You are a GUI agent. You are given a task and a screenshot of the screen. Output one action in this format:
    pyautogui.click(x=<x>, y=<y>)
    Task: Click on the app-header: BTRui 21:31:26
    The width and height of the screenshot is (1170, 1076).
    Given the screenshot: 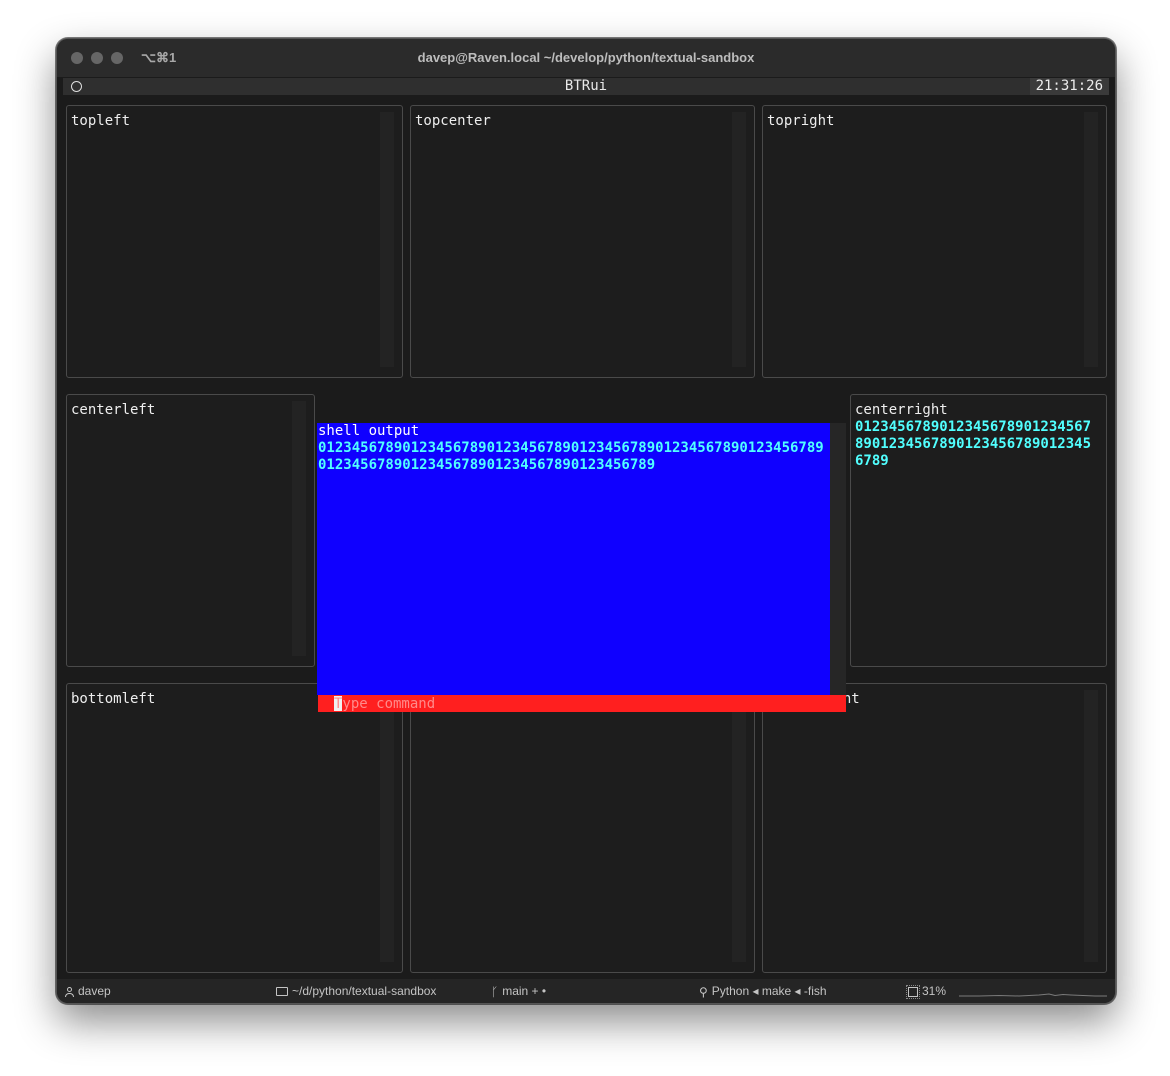 What is the action you would take?
    pyautogui.click(x=586, y=86)
    